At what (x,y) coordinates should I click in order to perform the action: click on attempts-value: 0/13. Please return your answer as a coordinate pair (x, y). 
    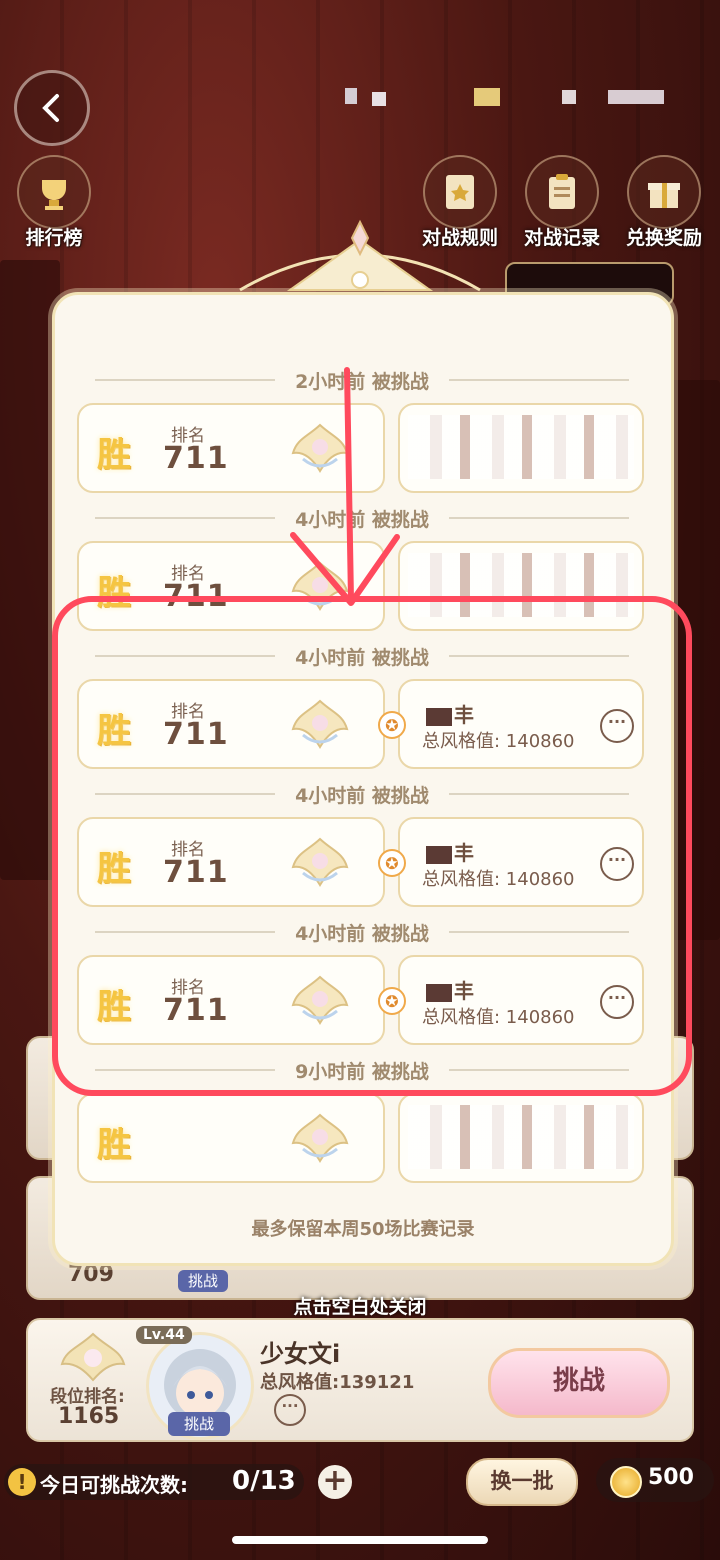
    Looking at the image, I should click on (264, 1481).